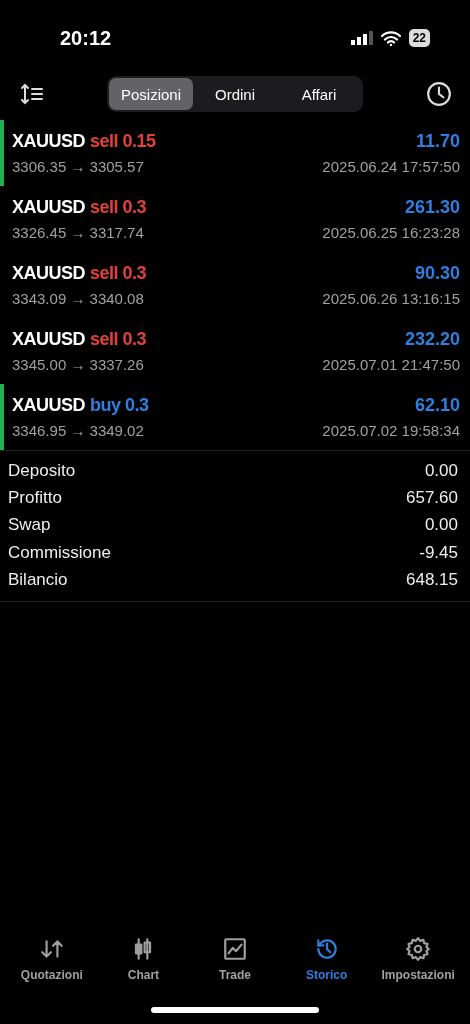 The height and width of the screenshot is (1024, 470). I want to click on settings-icon, so click(418, 949).